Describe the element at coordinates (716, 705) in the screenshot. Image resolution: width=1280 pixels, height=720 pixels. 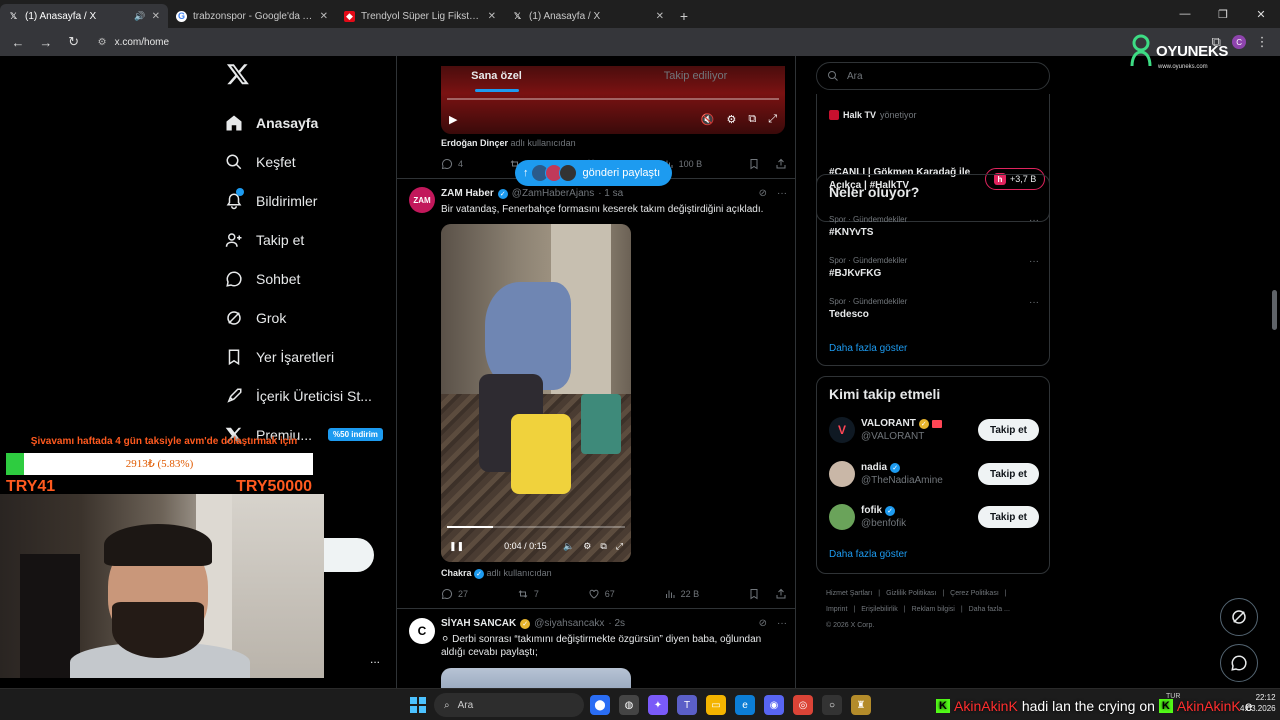
I see `file-explorer-icon: ▭` at that location.